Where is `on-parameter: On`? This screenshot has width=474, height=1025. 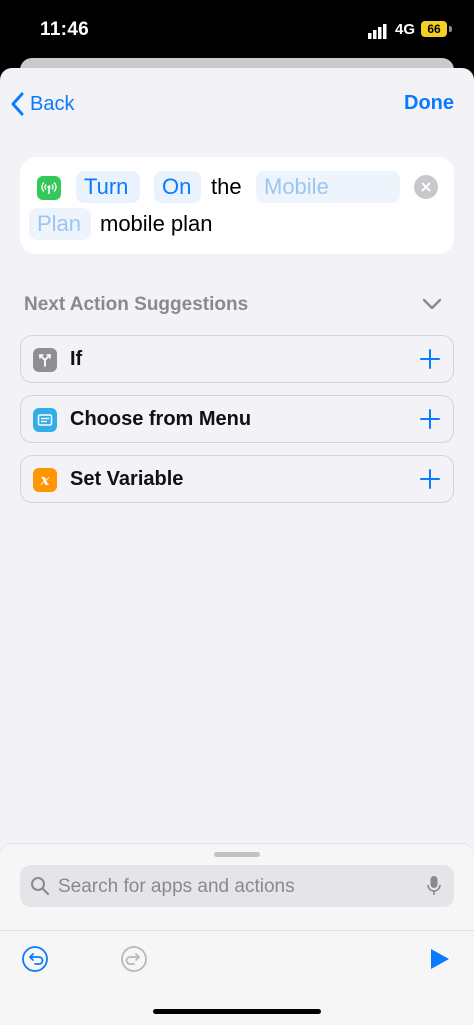 on-parameter: On is located at coordinates (177, 187).